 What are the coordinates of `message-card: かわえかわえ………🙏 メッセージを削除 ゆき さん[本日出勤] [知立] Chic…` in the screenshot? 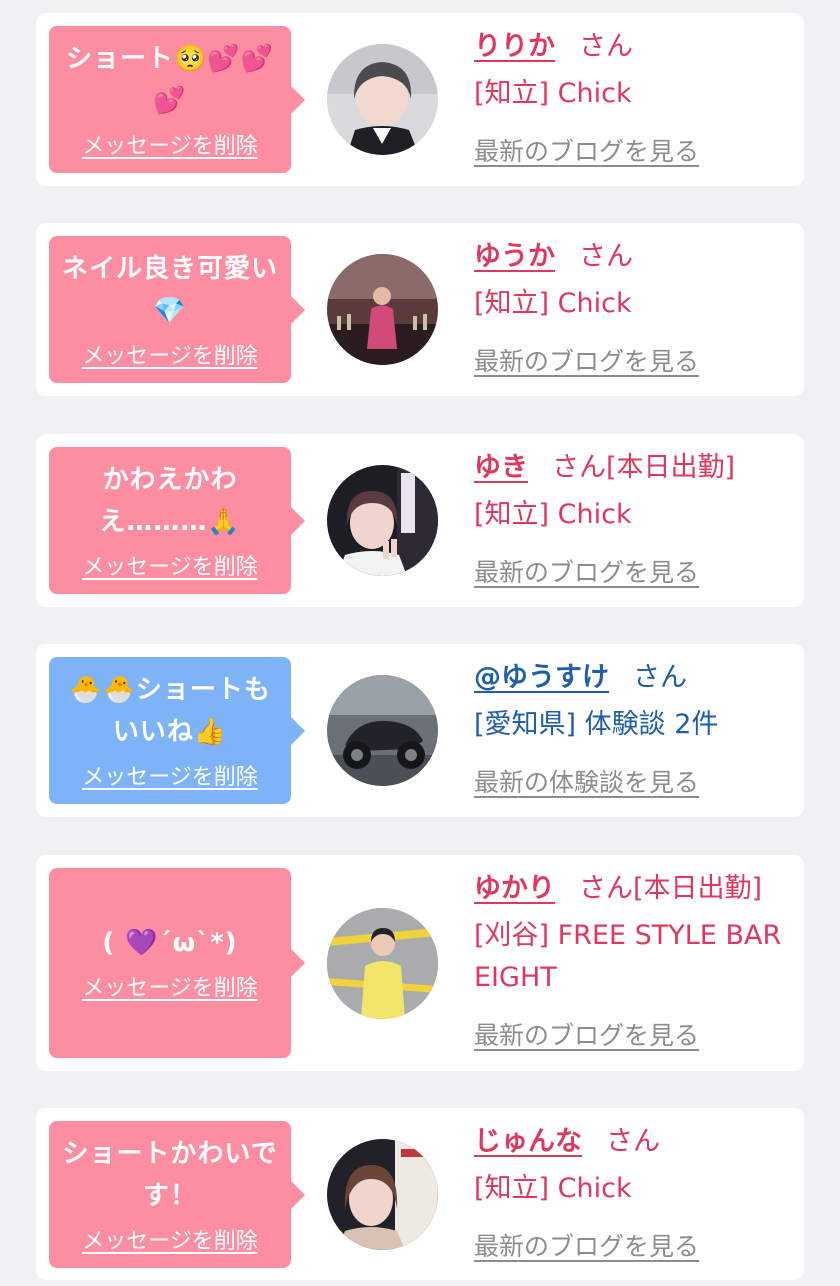 It's located at (420, 520).